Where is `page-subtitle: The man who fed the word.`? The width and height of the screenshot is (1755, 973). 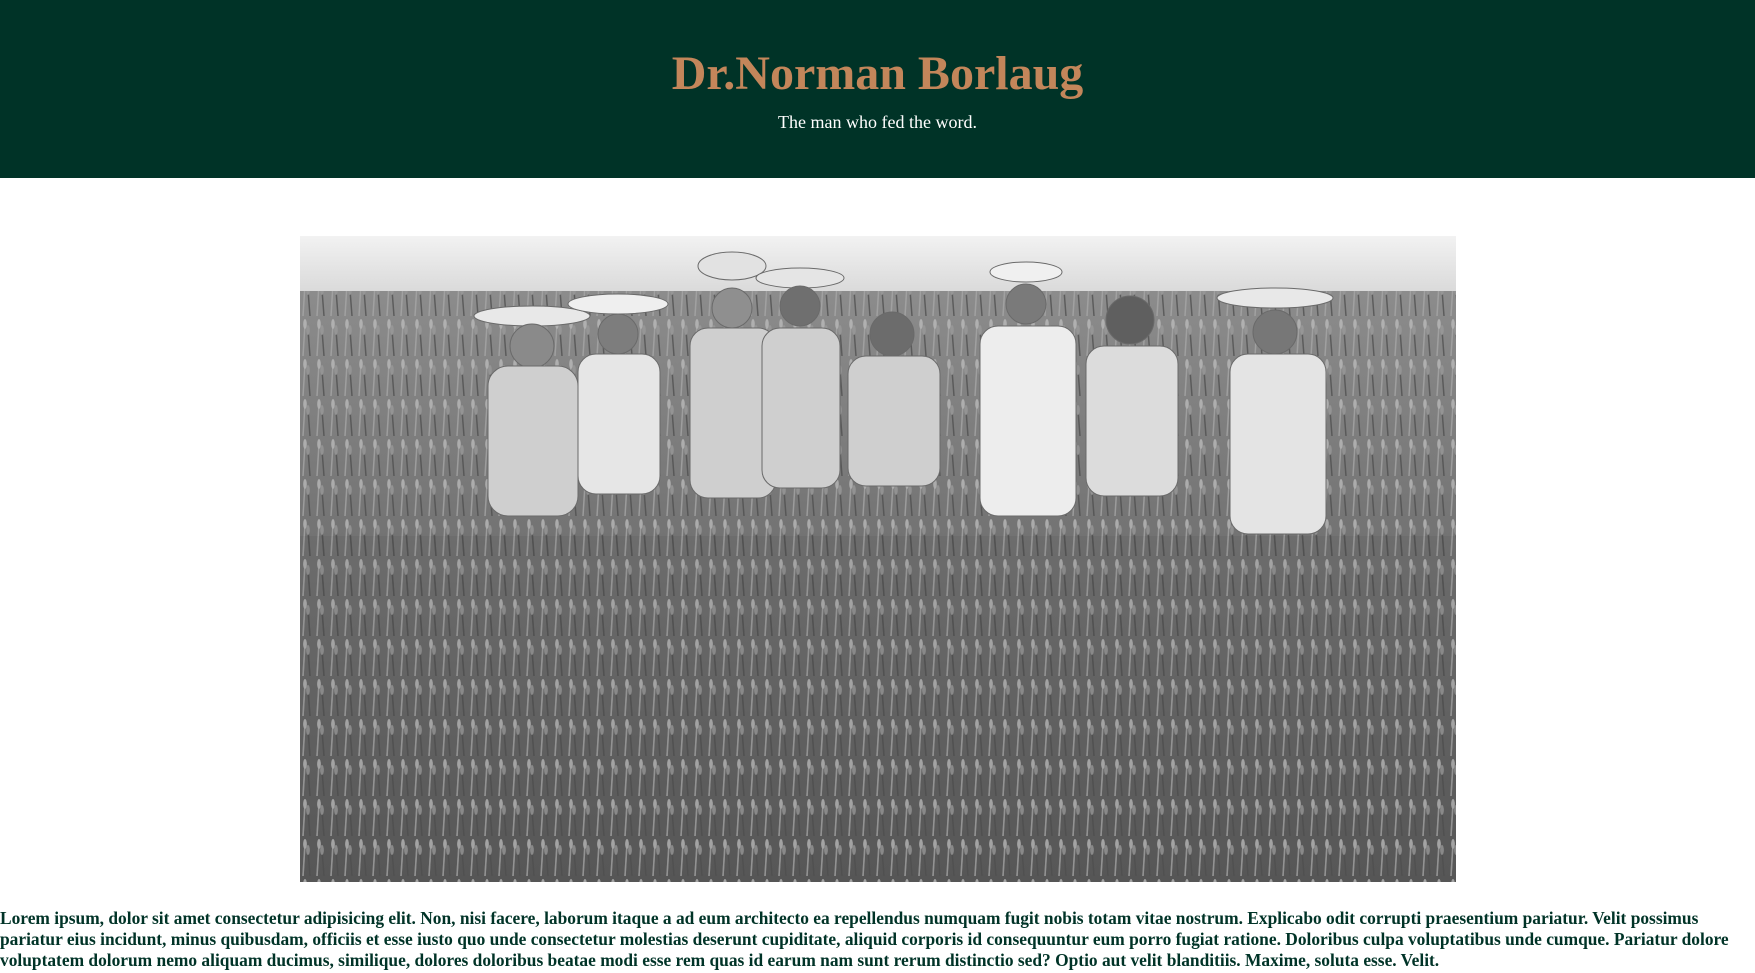
page-subtitle: The man who fed the word. is located at coordinates (877, 122).